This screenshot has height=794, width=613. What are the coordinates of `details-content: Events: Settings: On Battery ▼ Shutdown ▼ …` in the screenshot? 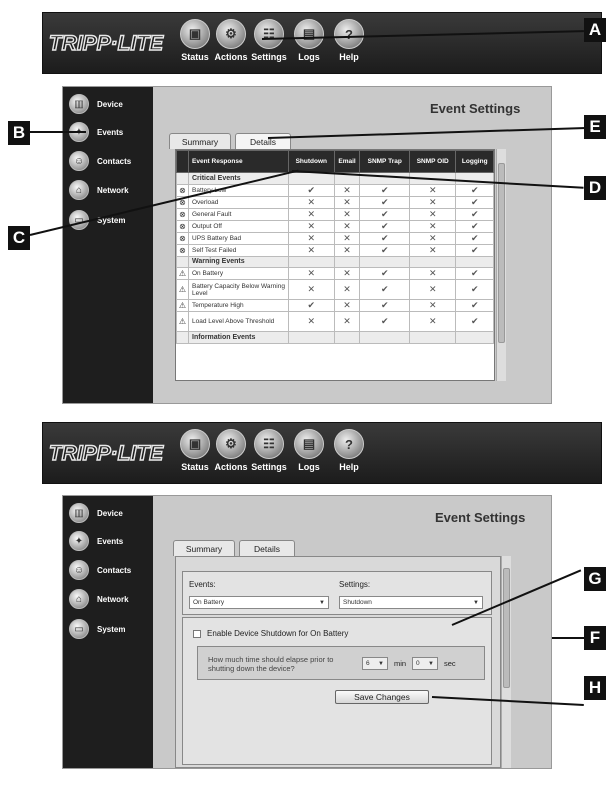 It's located at (338, 662).